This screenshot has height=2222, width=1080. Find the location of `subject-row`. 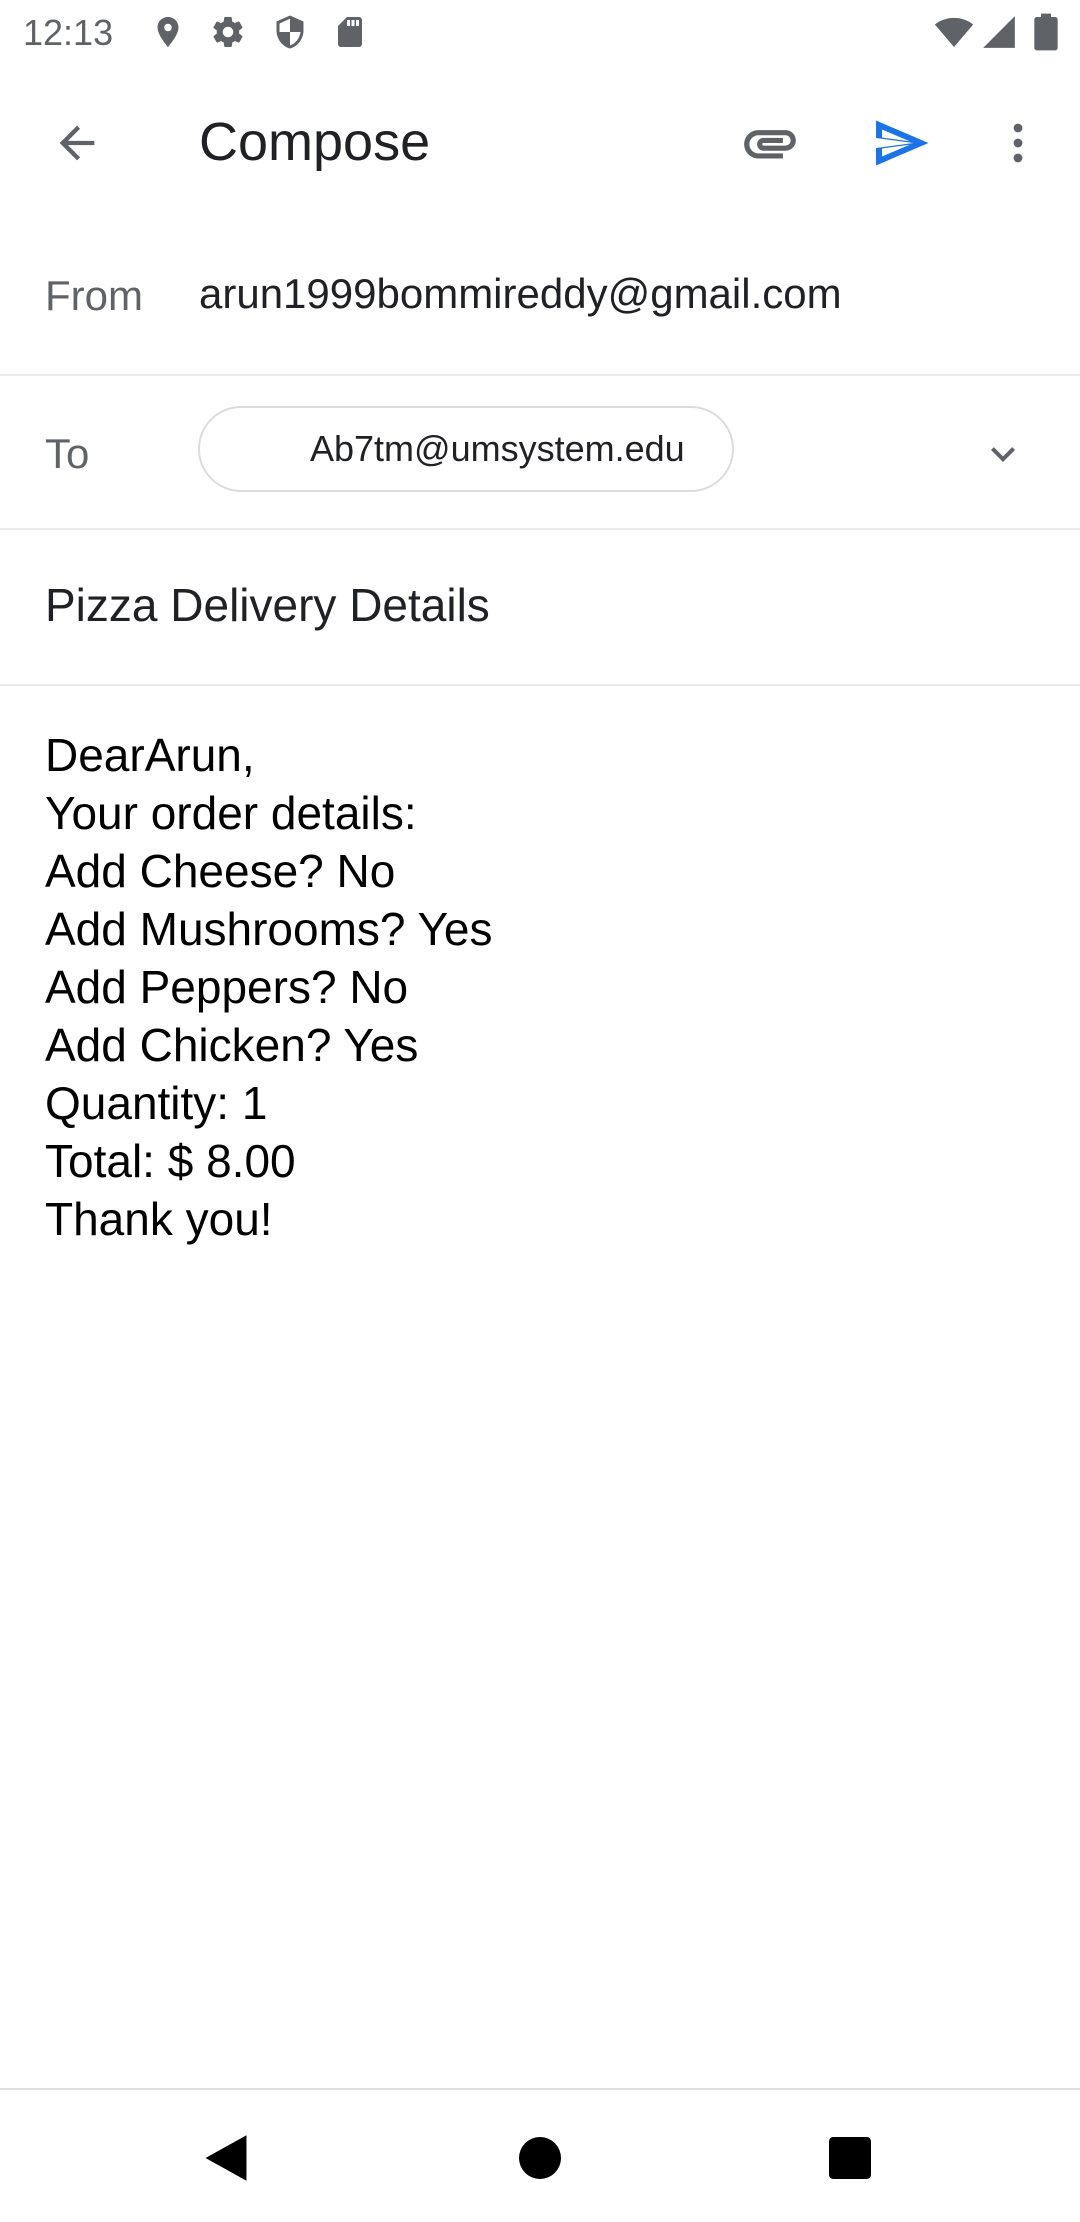

subject-row is located at coordinates (540, 608).